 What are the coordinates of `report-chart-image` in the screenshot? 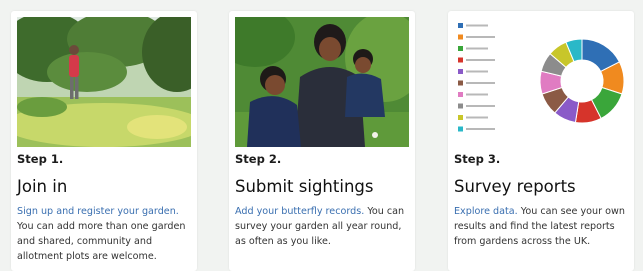 It's located at (541, 82).